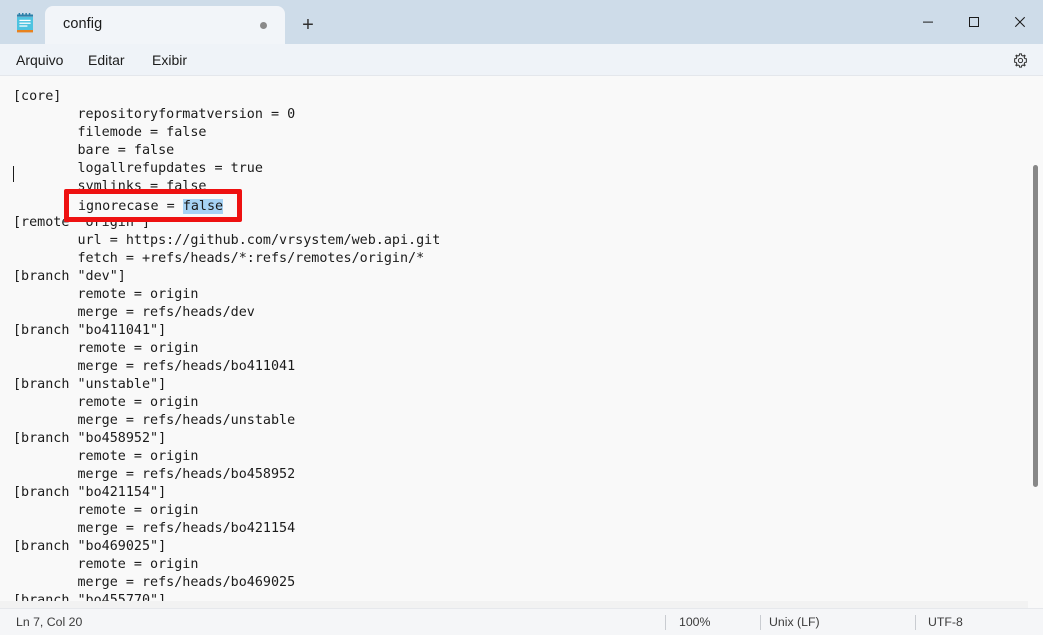 This screenshot has height=635, width=1043. I want to click on menu-item-editar: Editar, so click(106, 60).